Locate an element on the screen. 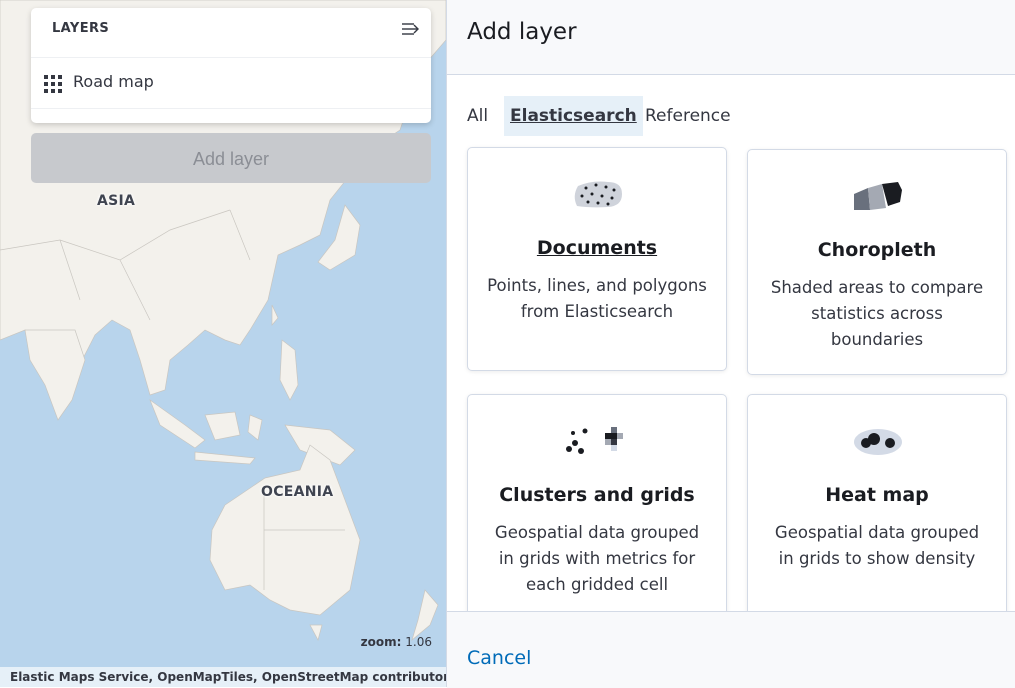 This screenshot has height=688, width=1015. layers-panel: LAYERS Road map is located at coordinates (231, 65).